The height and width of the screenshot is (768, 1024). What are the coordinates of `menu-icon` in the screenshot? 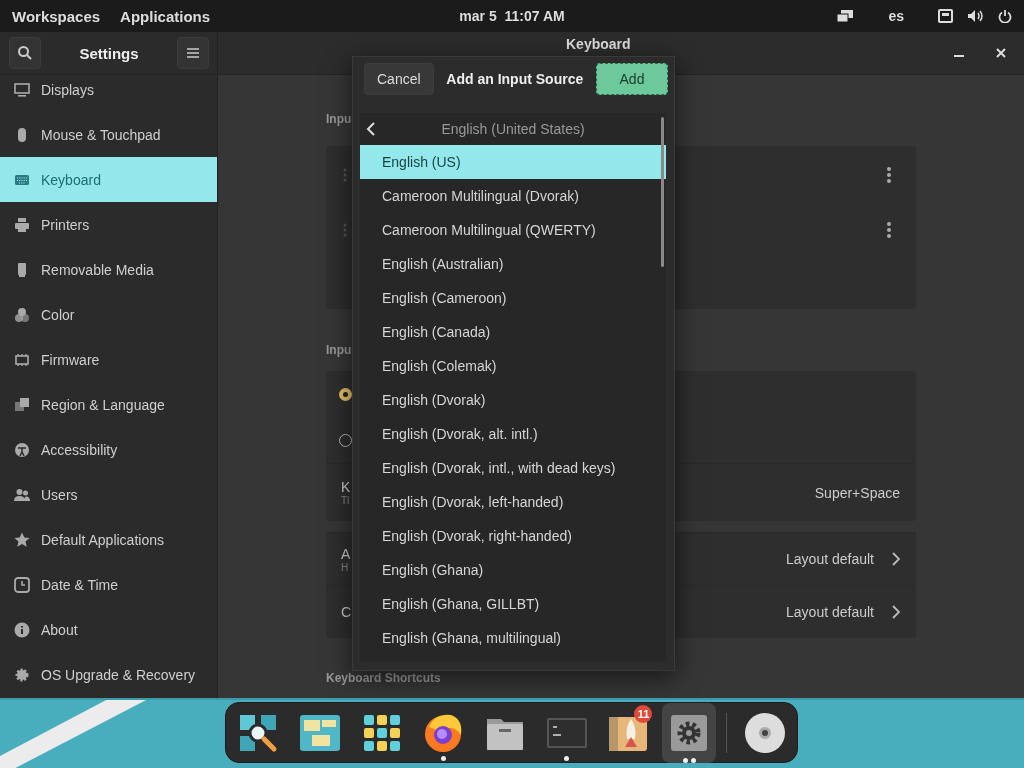 It's located at (193, 53).